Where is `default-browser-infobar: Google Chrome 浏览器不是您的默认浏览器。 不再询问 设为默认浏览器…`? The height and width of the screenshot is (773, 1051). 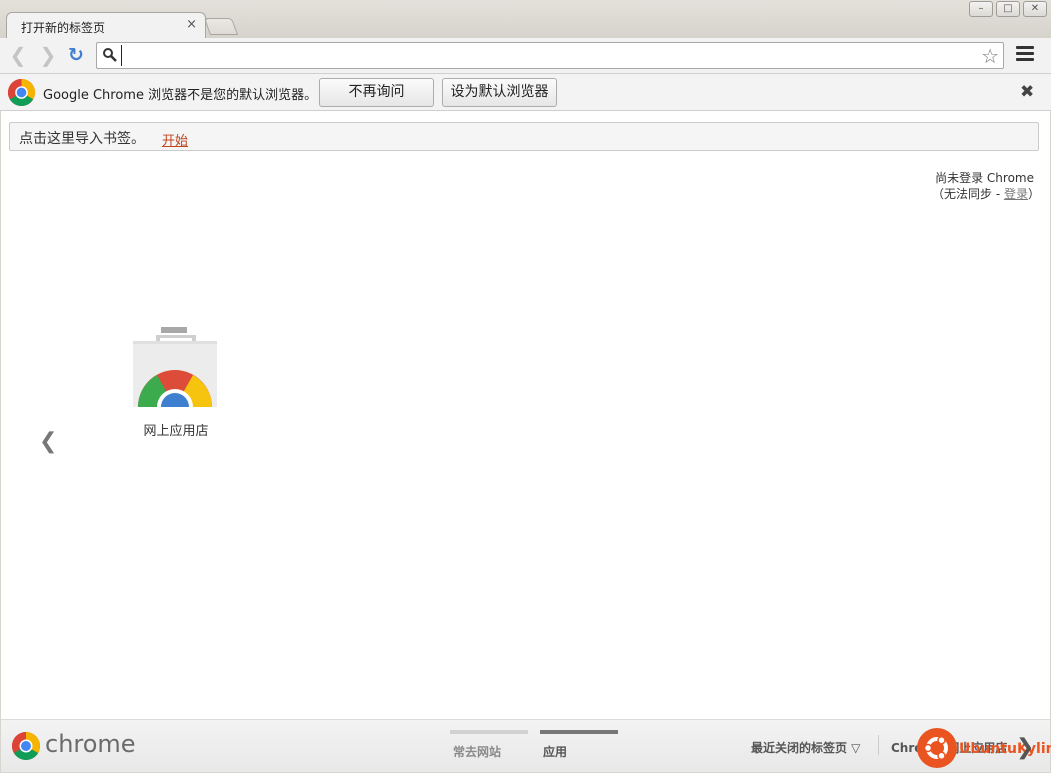
default-browser-infobar: Google Chrome 浏览器不是您的默认浏览器。 不再询问 设为默认浏览器… is located at coordinates (525, 92).